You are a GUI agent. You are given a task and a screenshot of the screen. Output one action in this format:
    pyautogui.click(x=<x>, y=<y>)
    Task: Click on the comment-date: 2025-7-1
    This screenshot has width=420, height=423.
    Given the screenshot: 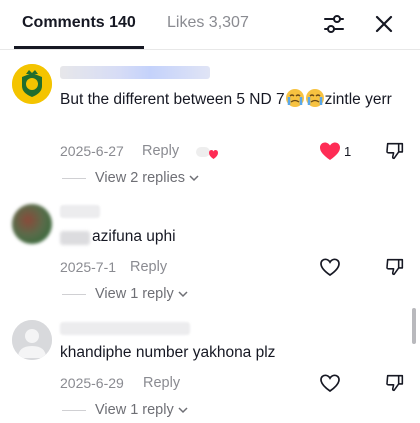 What is the action you would take?
    pyautogui.click(x=88, y=267)
    